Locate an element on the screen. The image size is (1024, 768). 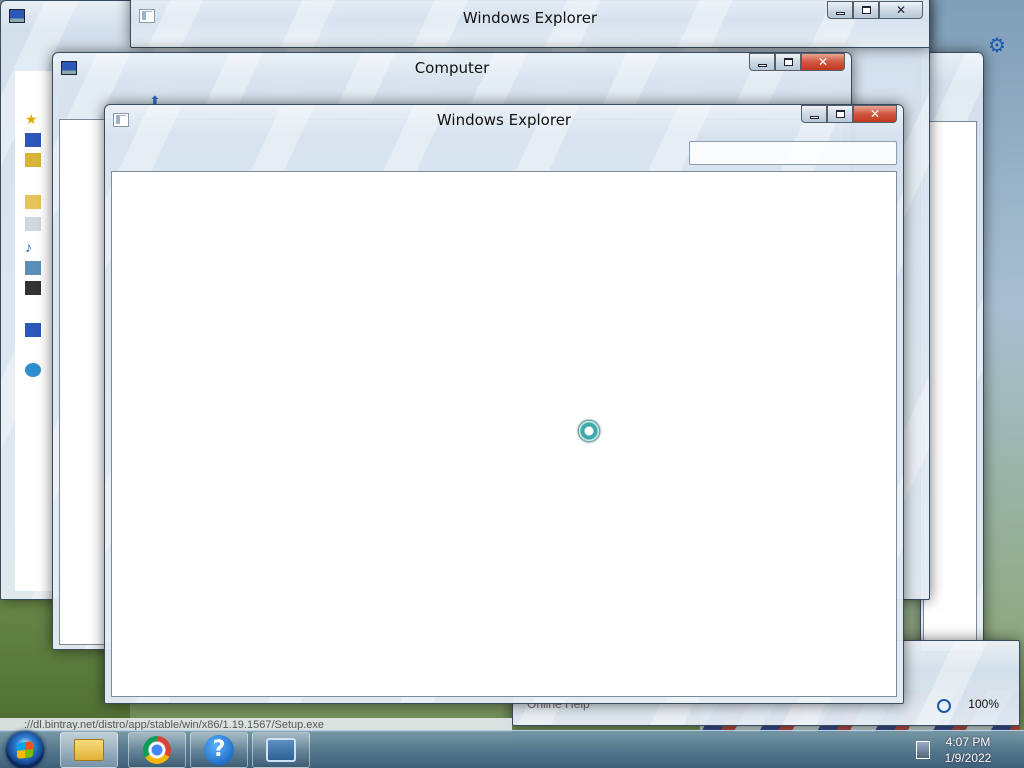
background-explorer-titlebar: Windows Explorer ✕ is located at coordinates (530, 24).